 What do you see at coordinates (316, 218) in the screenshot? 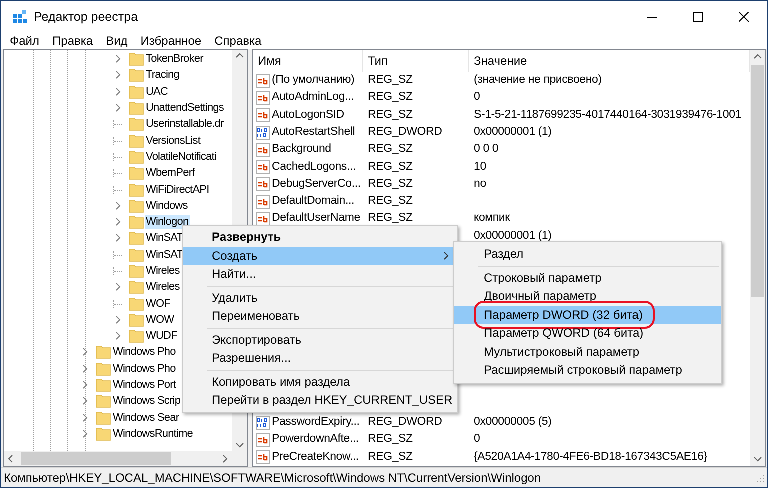
I see `value-name: DefaultUserName` at bounding box center [316, 218].